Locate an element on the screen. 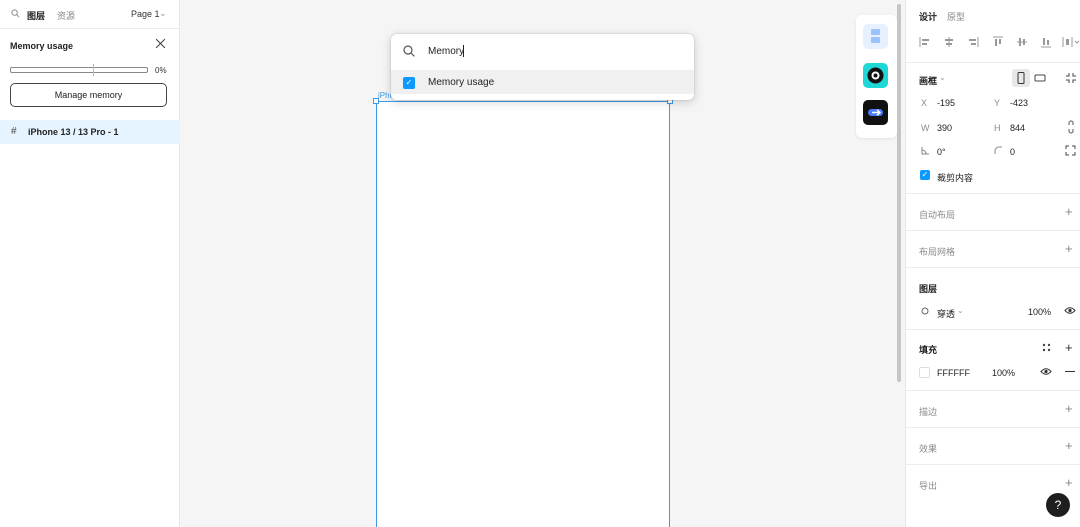 This screenshot has height=527, width=1080. corner-radius-input: 0 is located at coordinates (1012, 152).